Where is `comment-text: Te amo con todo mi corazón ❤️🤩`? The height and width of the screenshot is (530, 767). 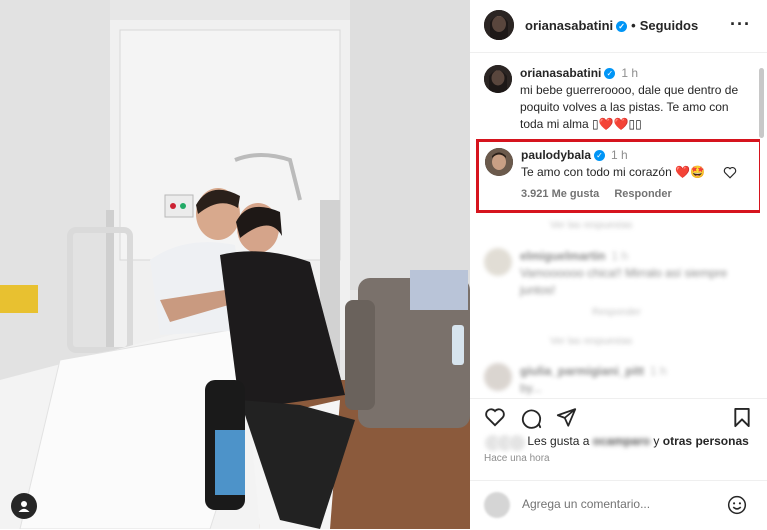 comment-text: Te amo con todo mi corazón ❤️🤩 is located at coordinates (613, 172).